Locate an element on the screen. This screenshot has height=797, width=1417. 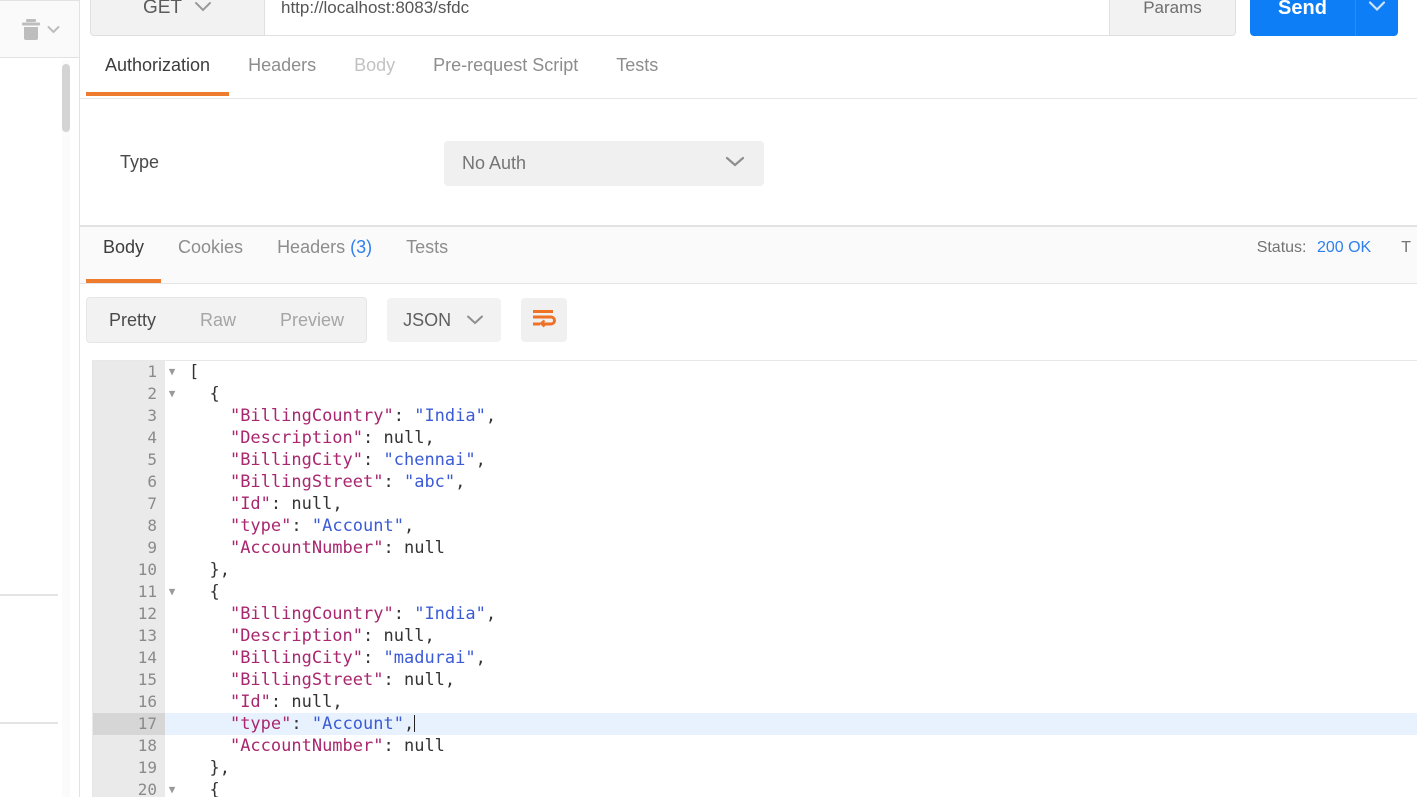
method-selector: GET is located at coordinates (177, 18).